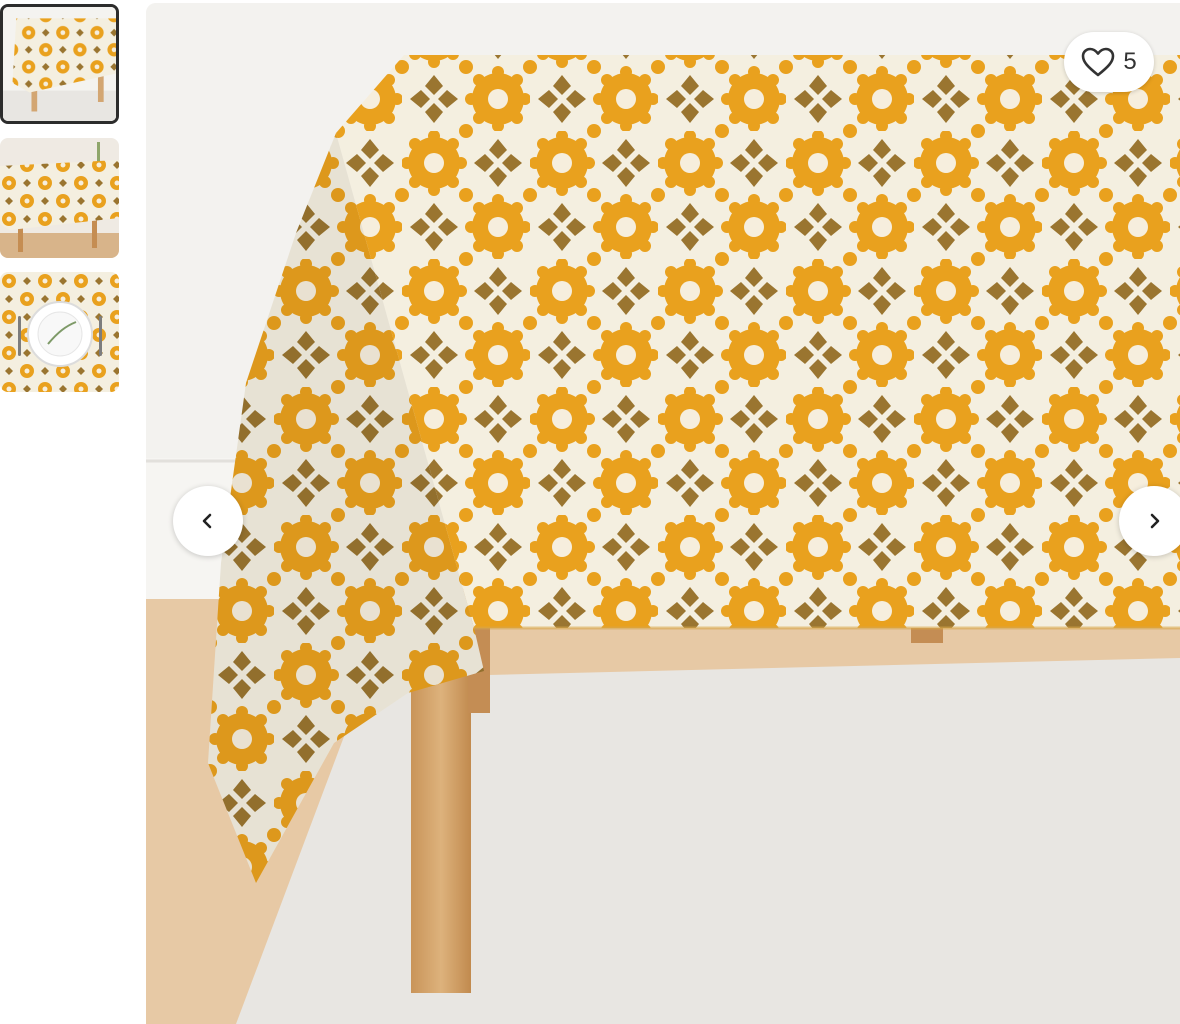 This screenshot has height=1024, width=1180. I want to click on thumbnail-place-setting, so click(59, 332).